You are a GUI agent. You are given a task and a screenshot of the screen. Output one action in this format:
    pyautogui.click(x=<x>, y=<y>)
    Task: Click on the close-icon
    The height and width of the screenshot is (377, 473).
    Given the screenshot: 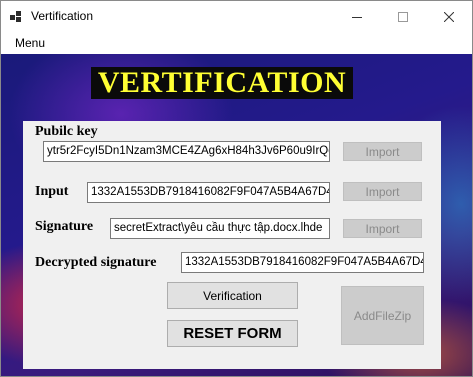 What is the action you would take?
    pyautogui.click(x=449, y=16)
    